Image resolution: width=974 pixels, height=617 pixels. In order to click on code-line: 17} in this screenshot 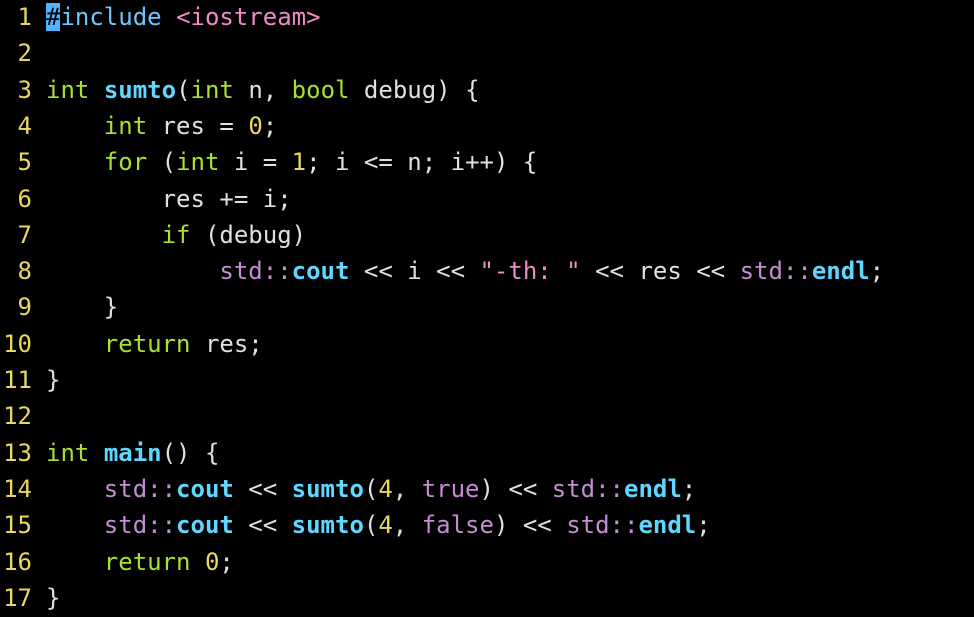, I will do `click(487, 598)`.